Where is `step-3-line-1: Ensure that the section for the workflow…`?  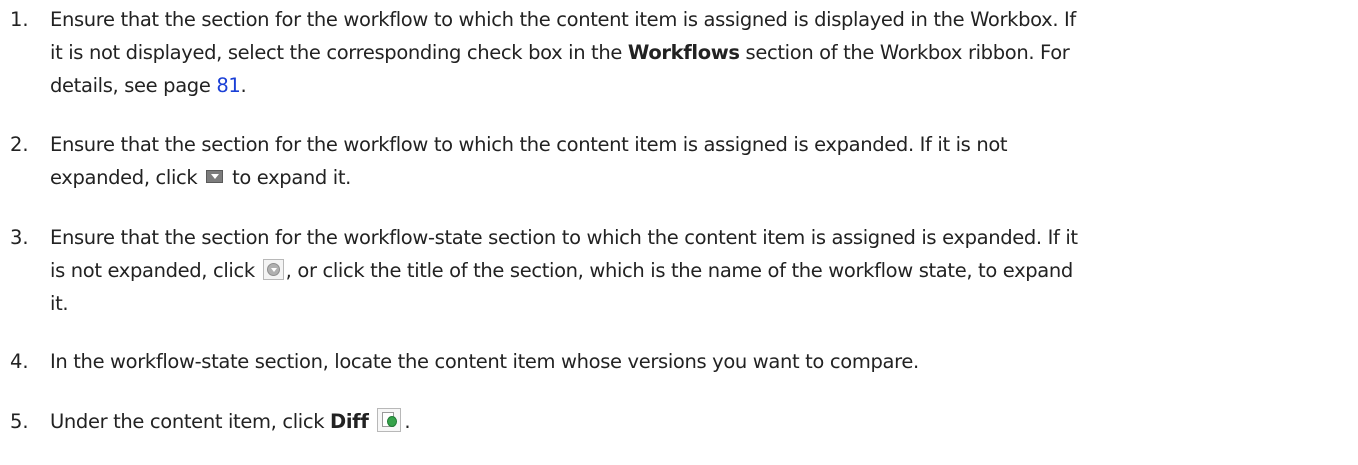
step-3-line-1: Ensure that the section for the workflow… is located at coordinates (564, 237).